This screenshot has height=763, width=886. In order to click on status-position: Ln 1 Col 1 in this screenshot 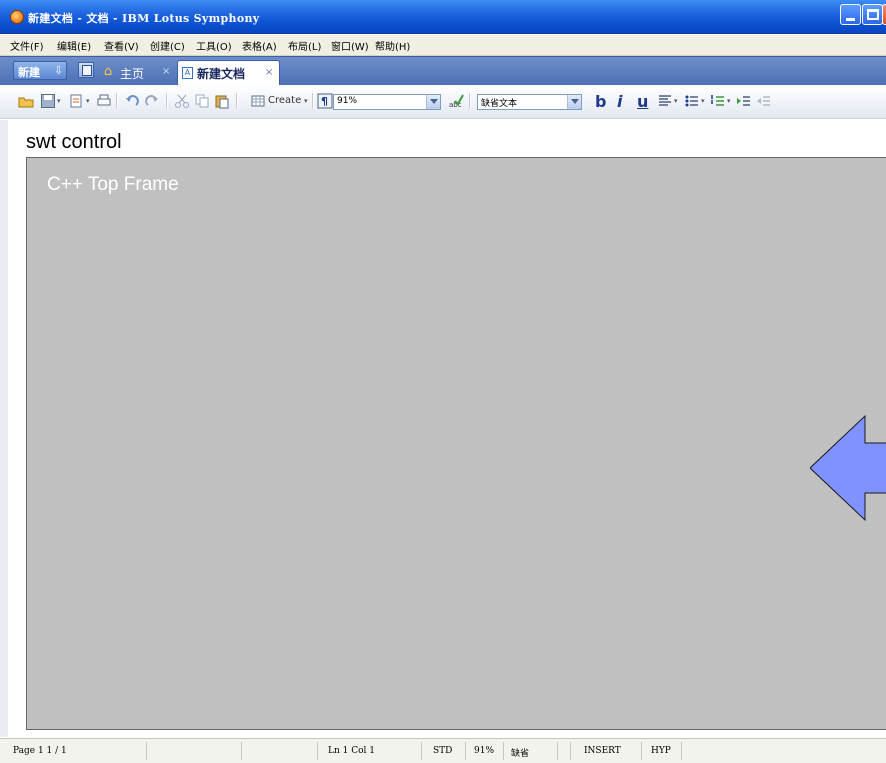, I will do `click(351, 751)`.